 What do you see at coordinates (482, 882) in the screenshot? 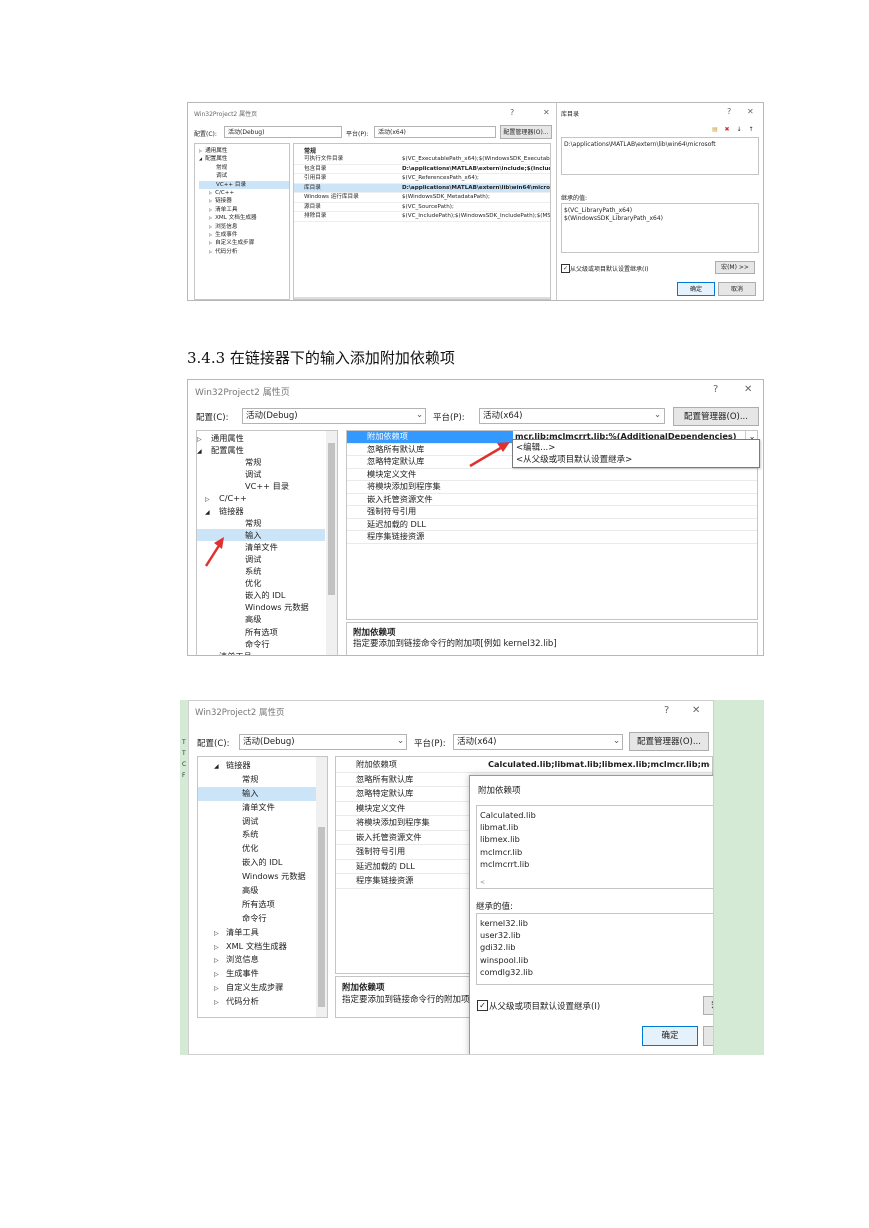
I see `scroll-left-icon: <` at bounding box center [482, 882].